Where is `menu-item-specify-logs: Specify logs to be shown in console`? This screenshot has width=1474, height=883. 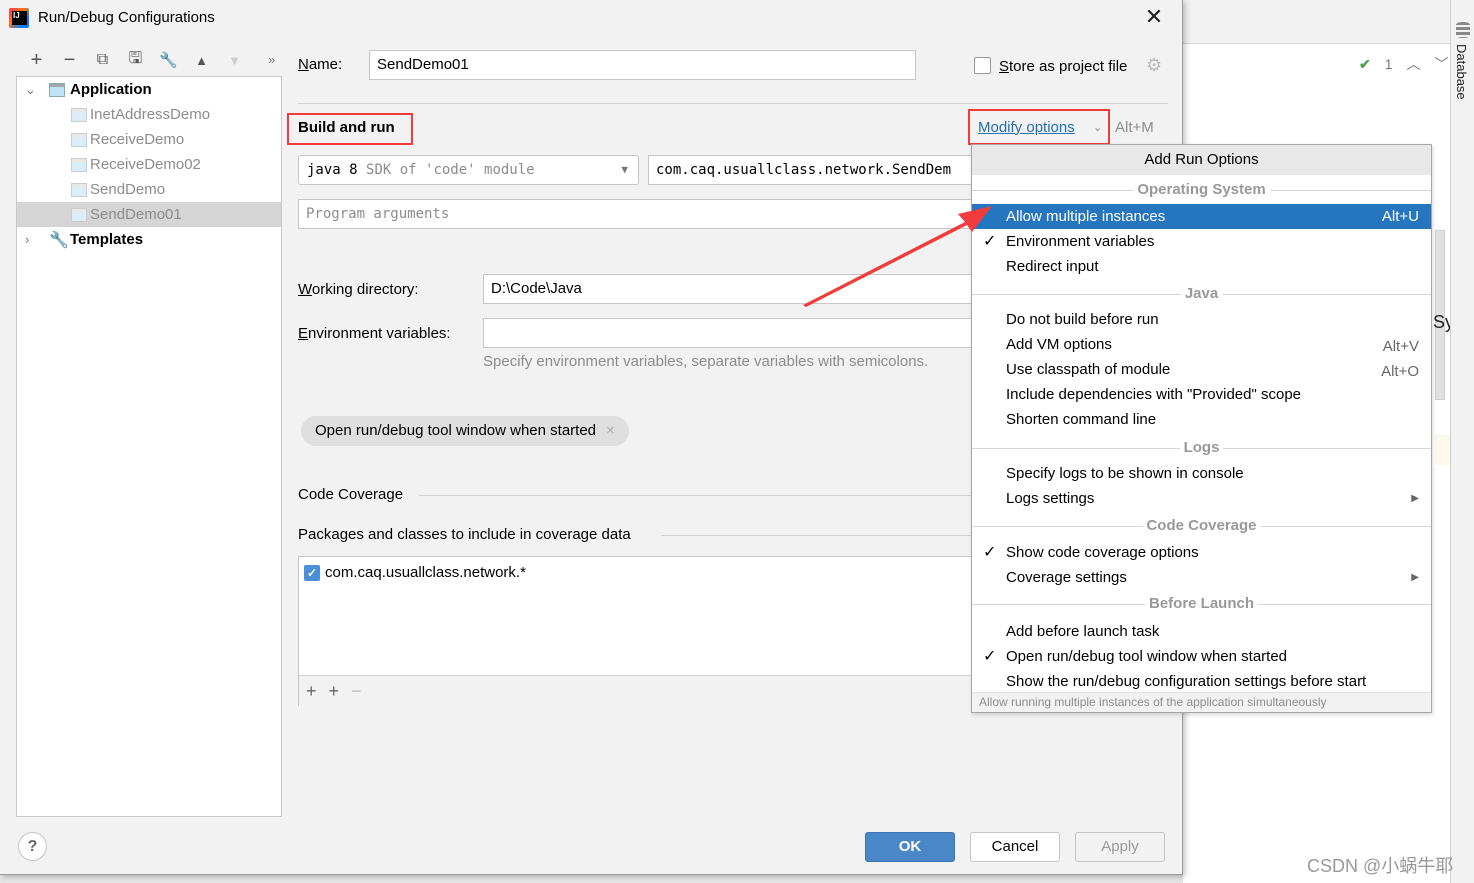
menu-item-specify-logs: Specify logs to be shown in console is located at coordinates (1201, 473).